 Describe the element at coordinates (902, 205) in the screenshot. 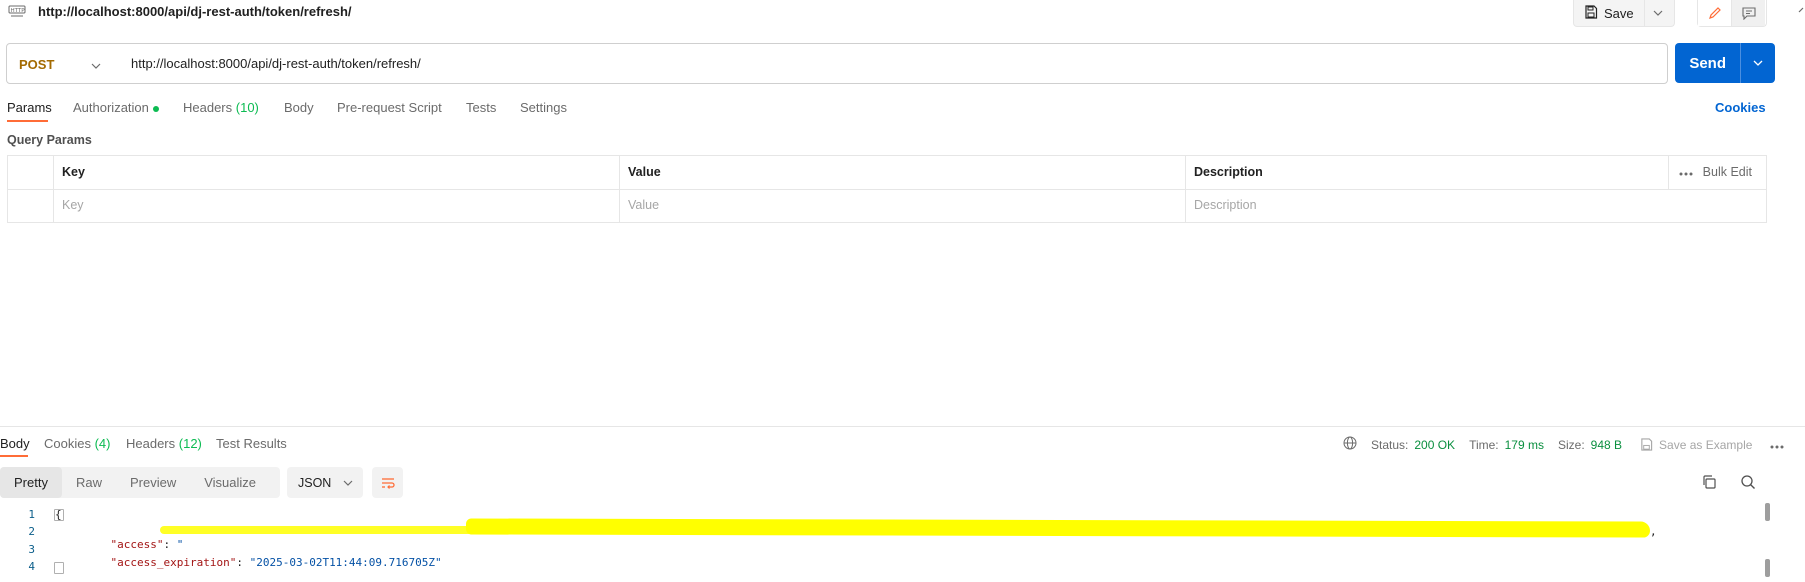

I see `value-input: Value` at that location.